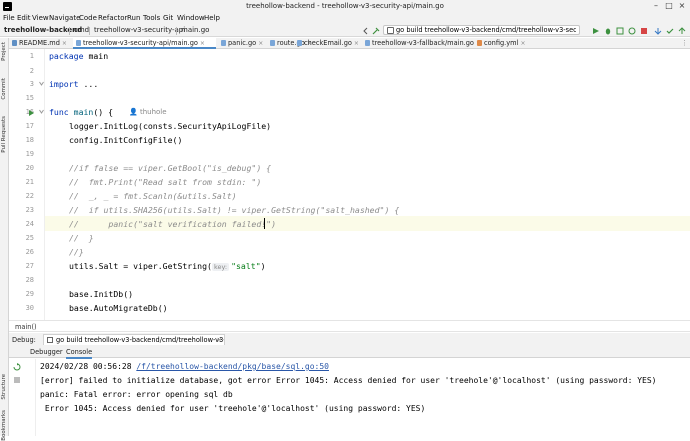 The width and height of the screenshot is (690, 441). What do you see at coordinates (684, 43) in the screenshot?
I see `tab-overflow-icon: ⋮` at bounding box center [684, 43].